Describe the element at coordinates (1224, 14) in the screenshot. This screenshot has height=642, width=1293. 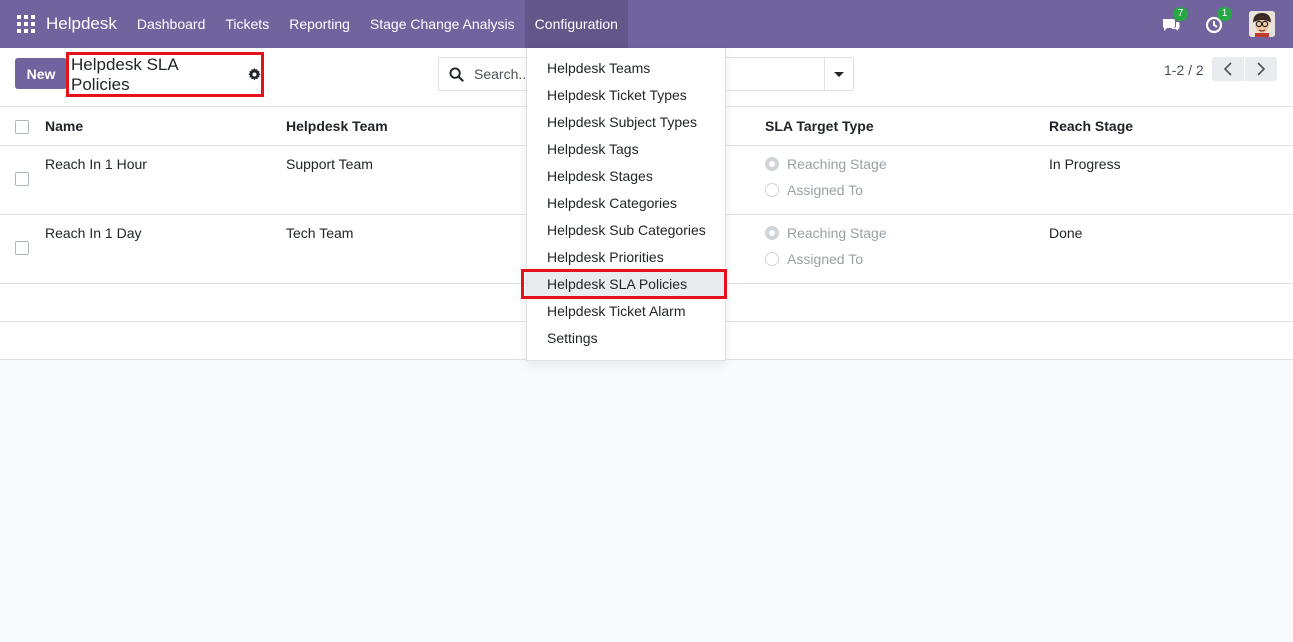
I see `activities-badge: 1` at that location.